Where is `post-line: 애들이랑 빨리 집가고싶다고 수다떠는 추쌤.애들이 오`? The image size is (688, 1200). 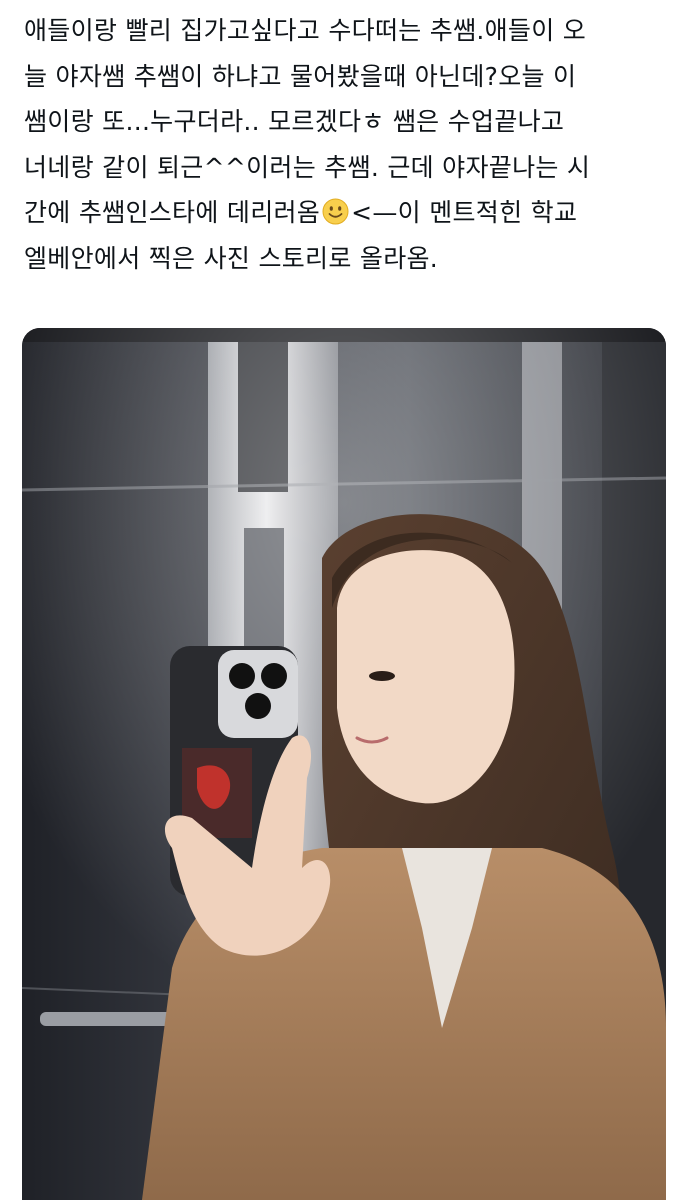 post-line: 애들이랑 빨리 집가고싶다고 수다떠는 추쌤.애들이 오 is located at coordinates (305, 30).